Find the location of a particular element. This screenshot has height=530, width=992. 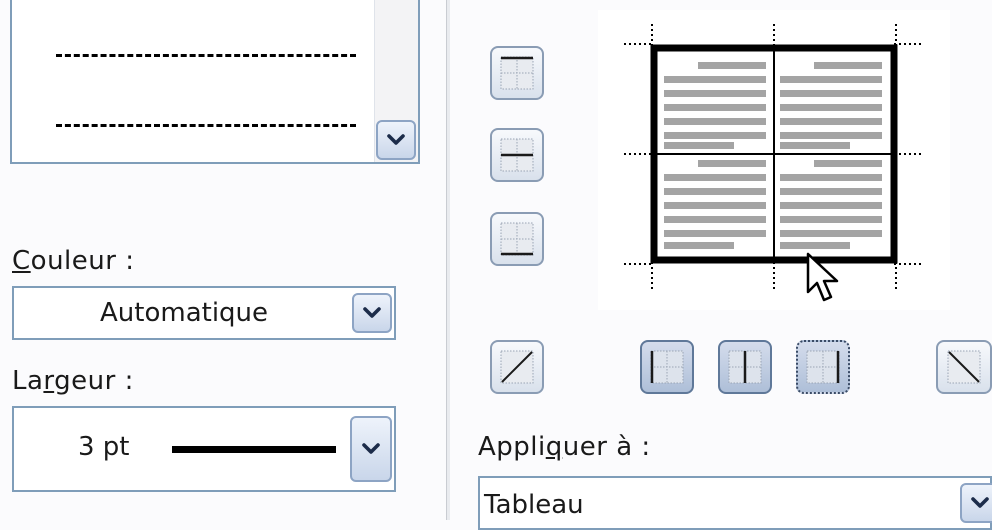

width-label: Largeur : is located at coordinates (73, 381).